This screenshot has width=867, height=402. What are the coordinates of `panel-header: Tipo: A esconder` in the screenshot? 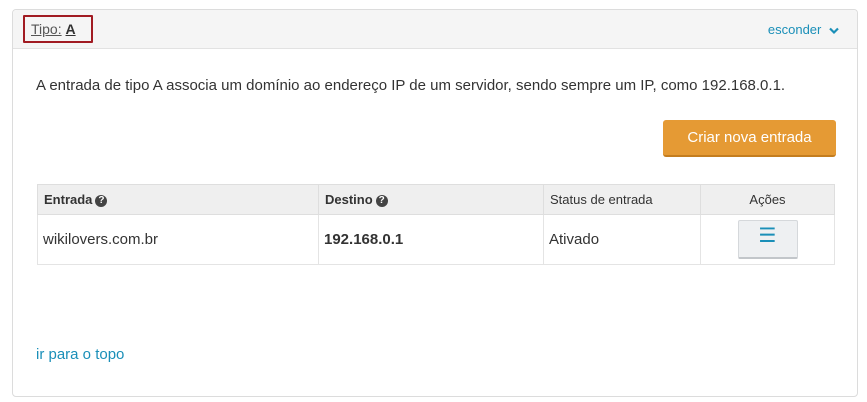 It's located at (435, 29).